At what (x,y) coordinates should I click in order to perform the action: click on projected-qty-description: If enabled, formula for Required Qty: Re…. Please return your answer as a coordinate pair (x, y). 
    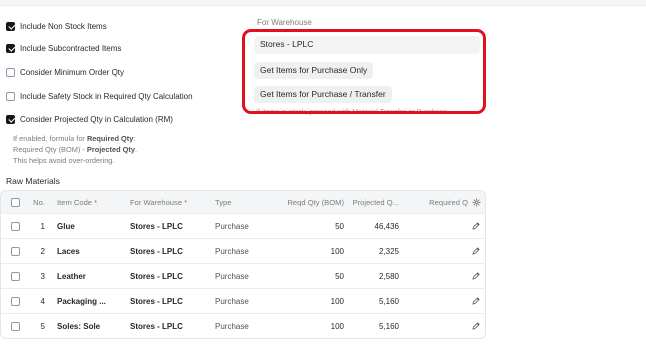
    Looking at the image, I should click on (123, 149).